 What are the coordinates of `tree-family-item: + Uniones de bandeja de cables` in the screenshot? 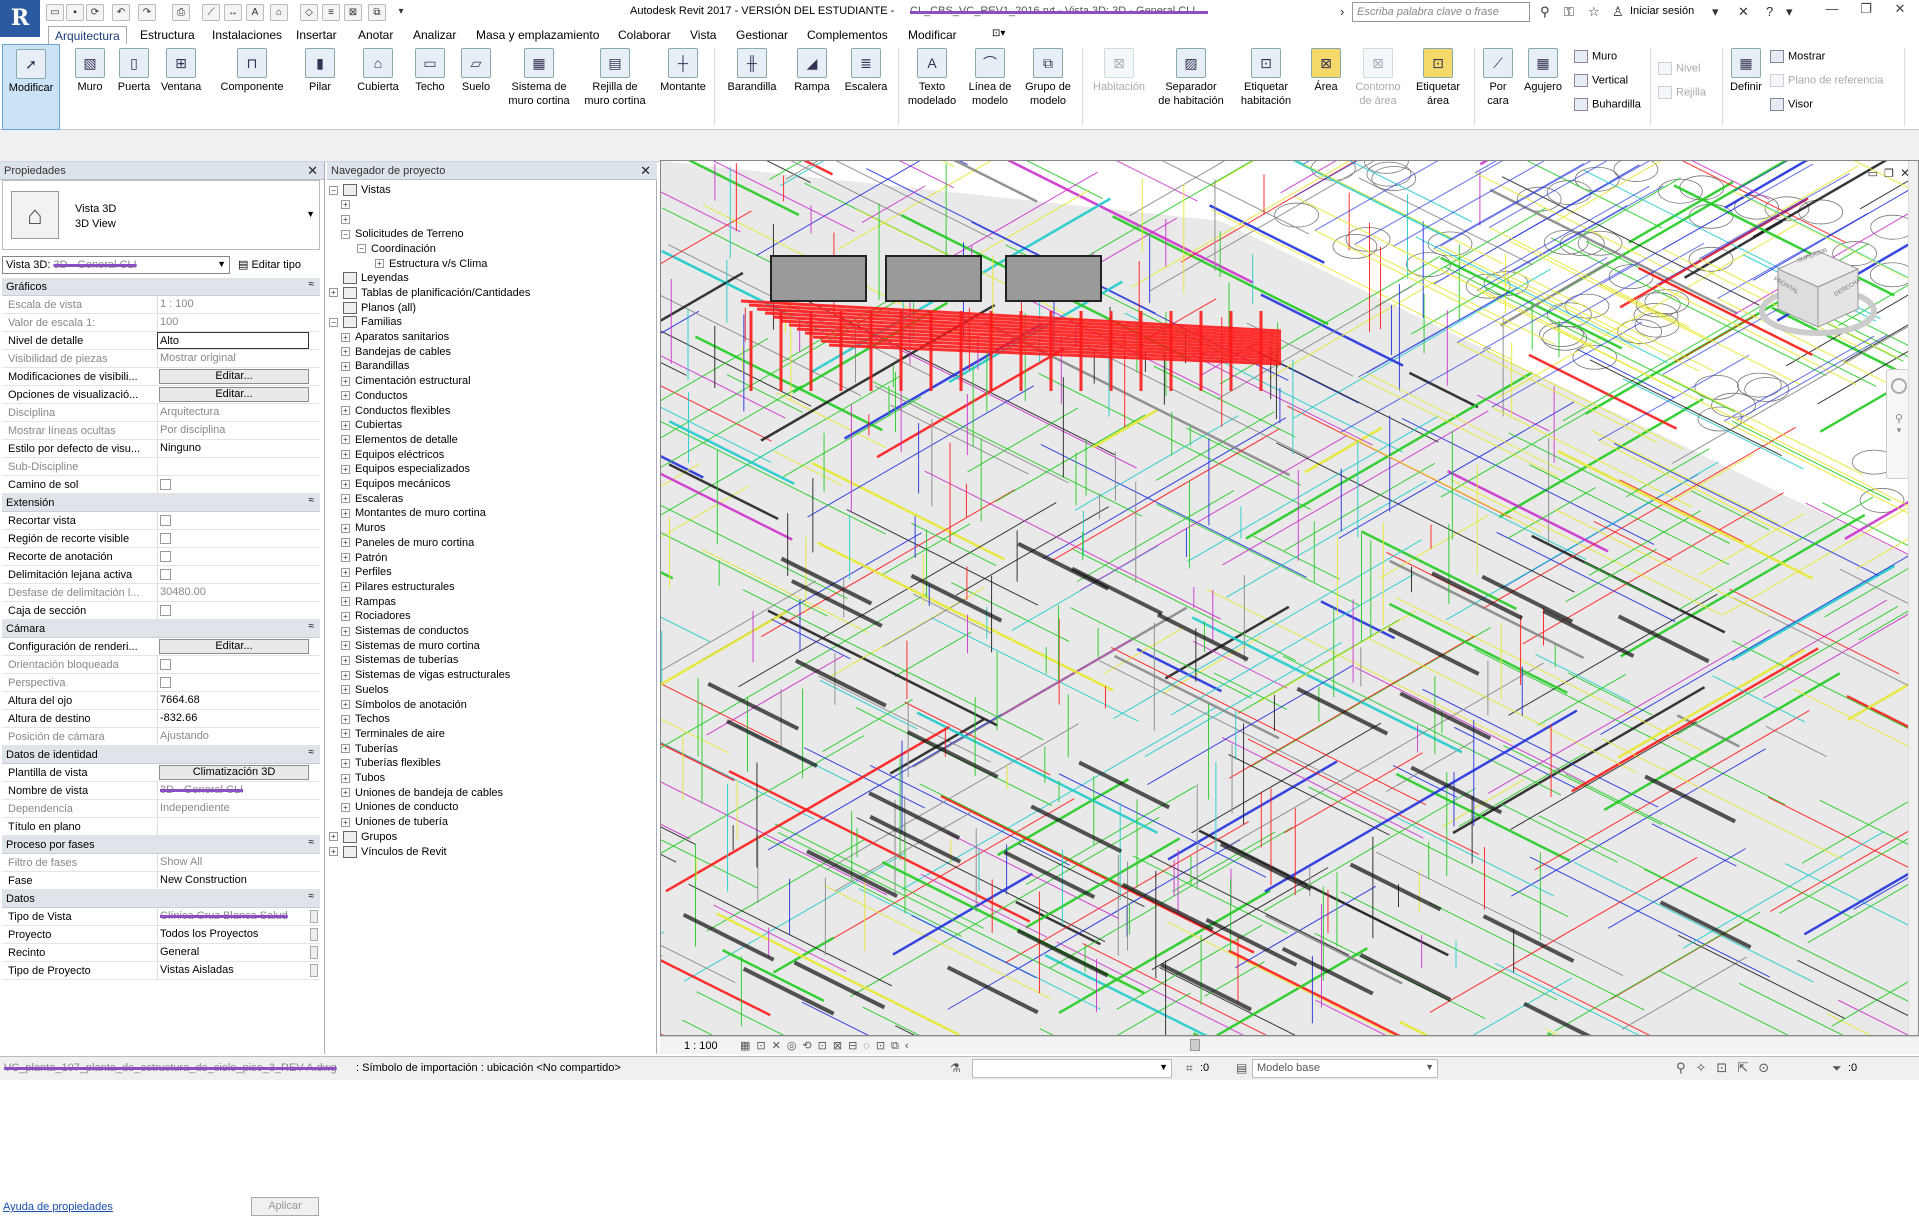 It's located at (422, 793).